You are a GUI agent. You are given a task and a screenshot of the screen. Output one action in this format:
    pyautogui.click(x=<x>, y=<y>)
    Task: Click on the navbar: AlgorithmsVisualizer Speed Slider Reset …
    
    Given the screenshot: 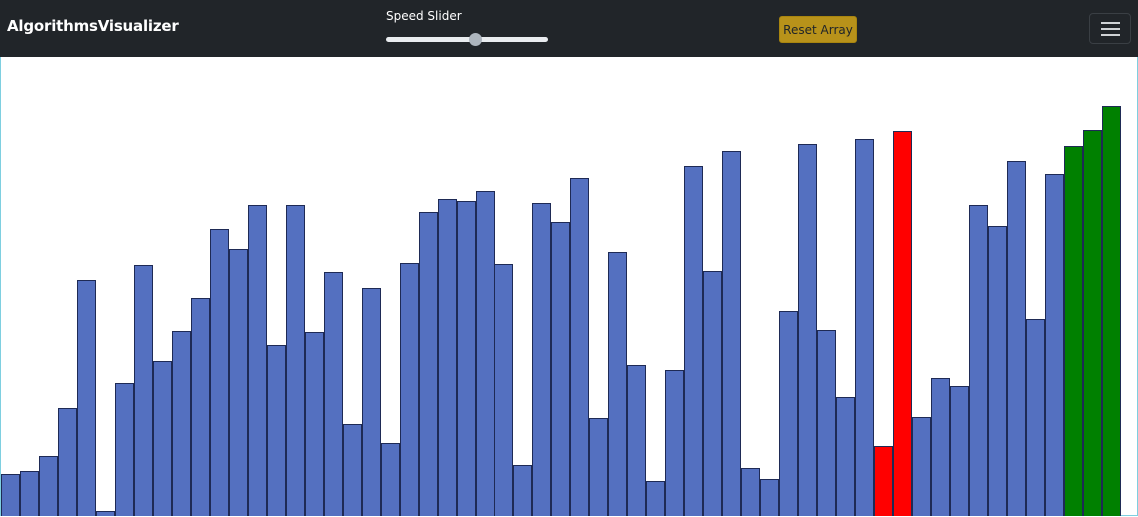 What is the action you would take?
    pyautogui.click(x=569, y=28)
    